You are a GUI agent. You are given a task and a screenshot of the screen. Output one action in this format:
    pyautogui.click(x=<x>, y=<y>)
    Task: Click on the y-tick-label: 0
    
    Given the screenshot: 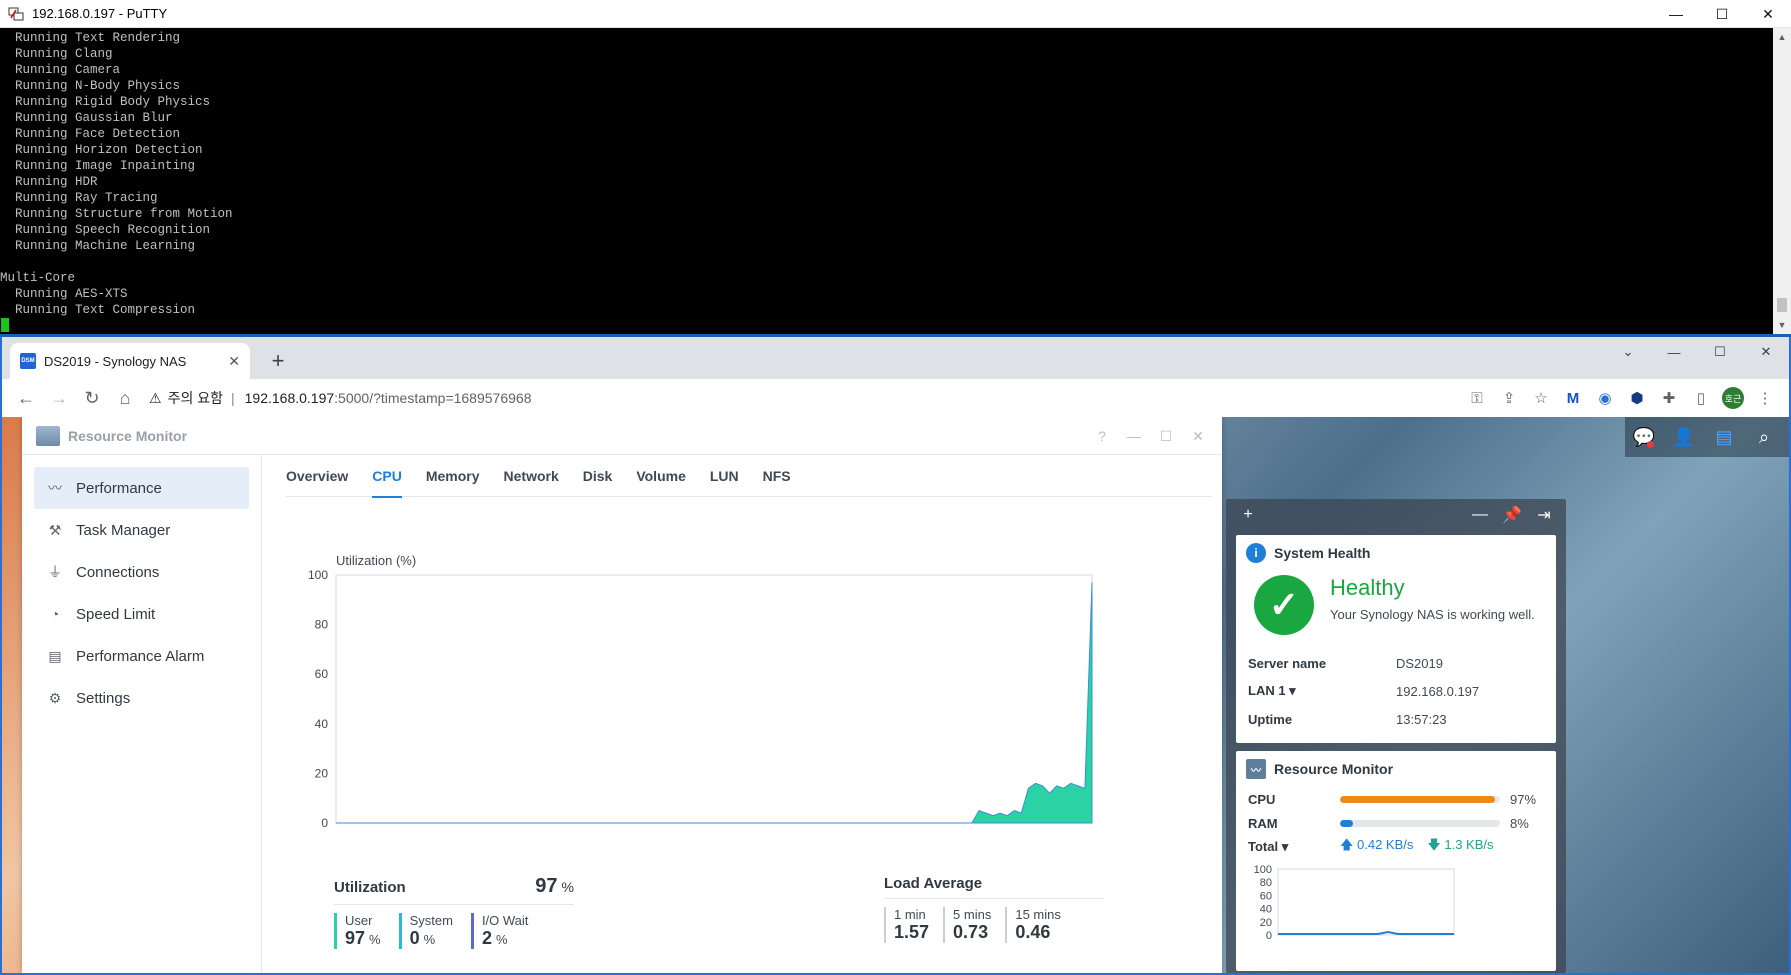 What is the action you would take?
    pyautogui.click(x=324, y=823)
    